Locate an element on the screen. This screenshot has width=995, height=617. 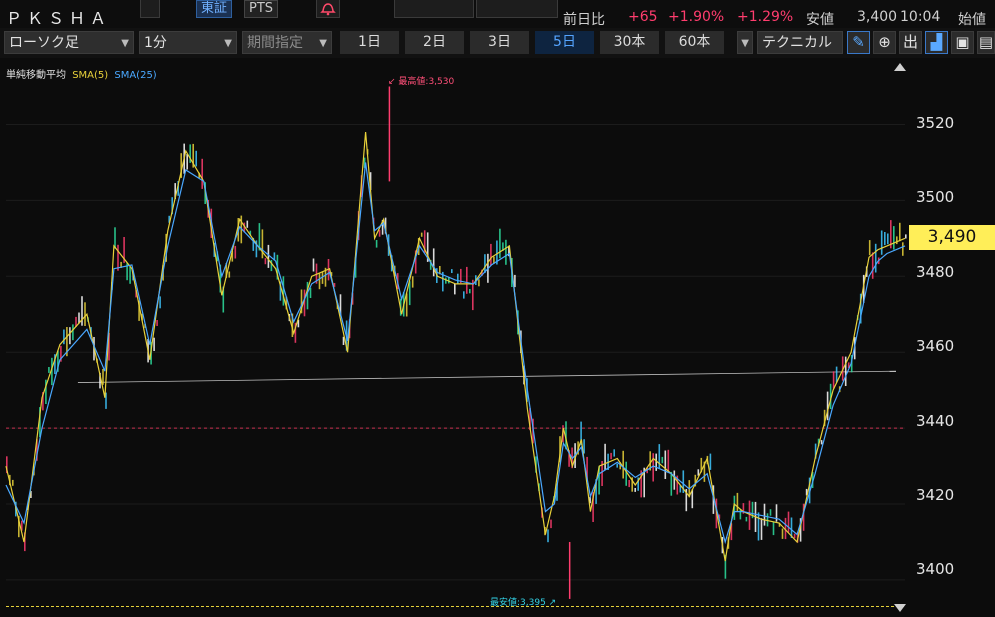
save-icon: ▣ is located at coordinates (962, 42).